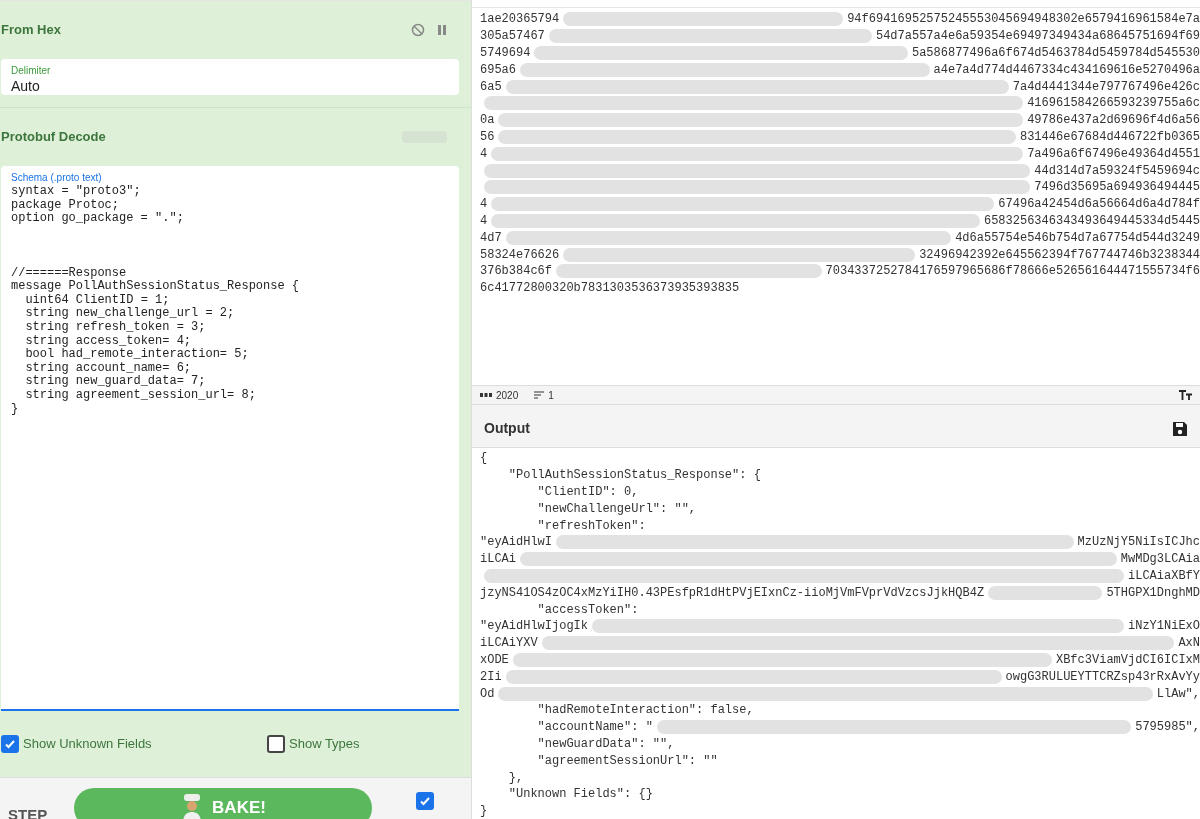 The height and width of the screenshot is (819, 1200). I want to click on code-text: 0a, so click(487, 121).